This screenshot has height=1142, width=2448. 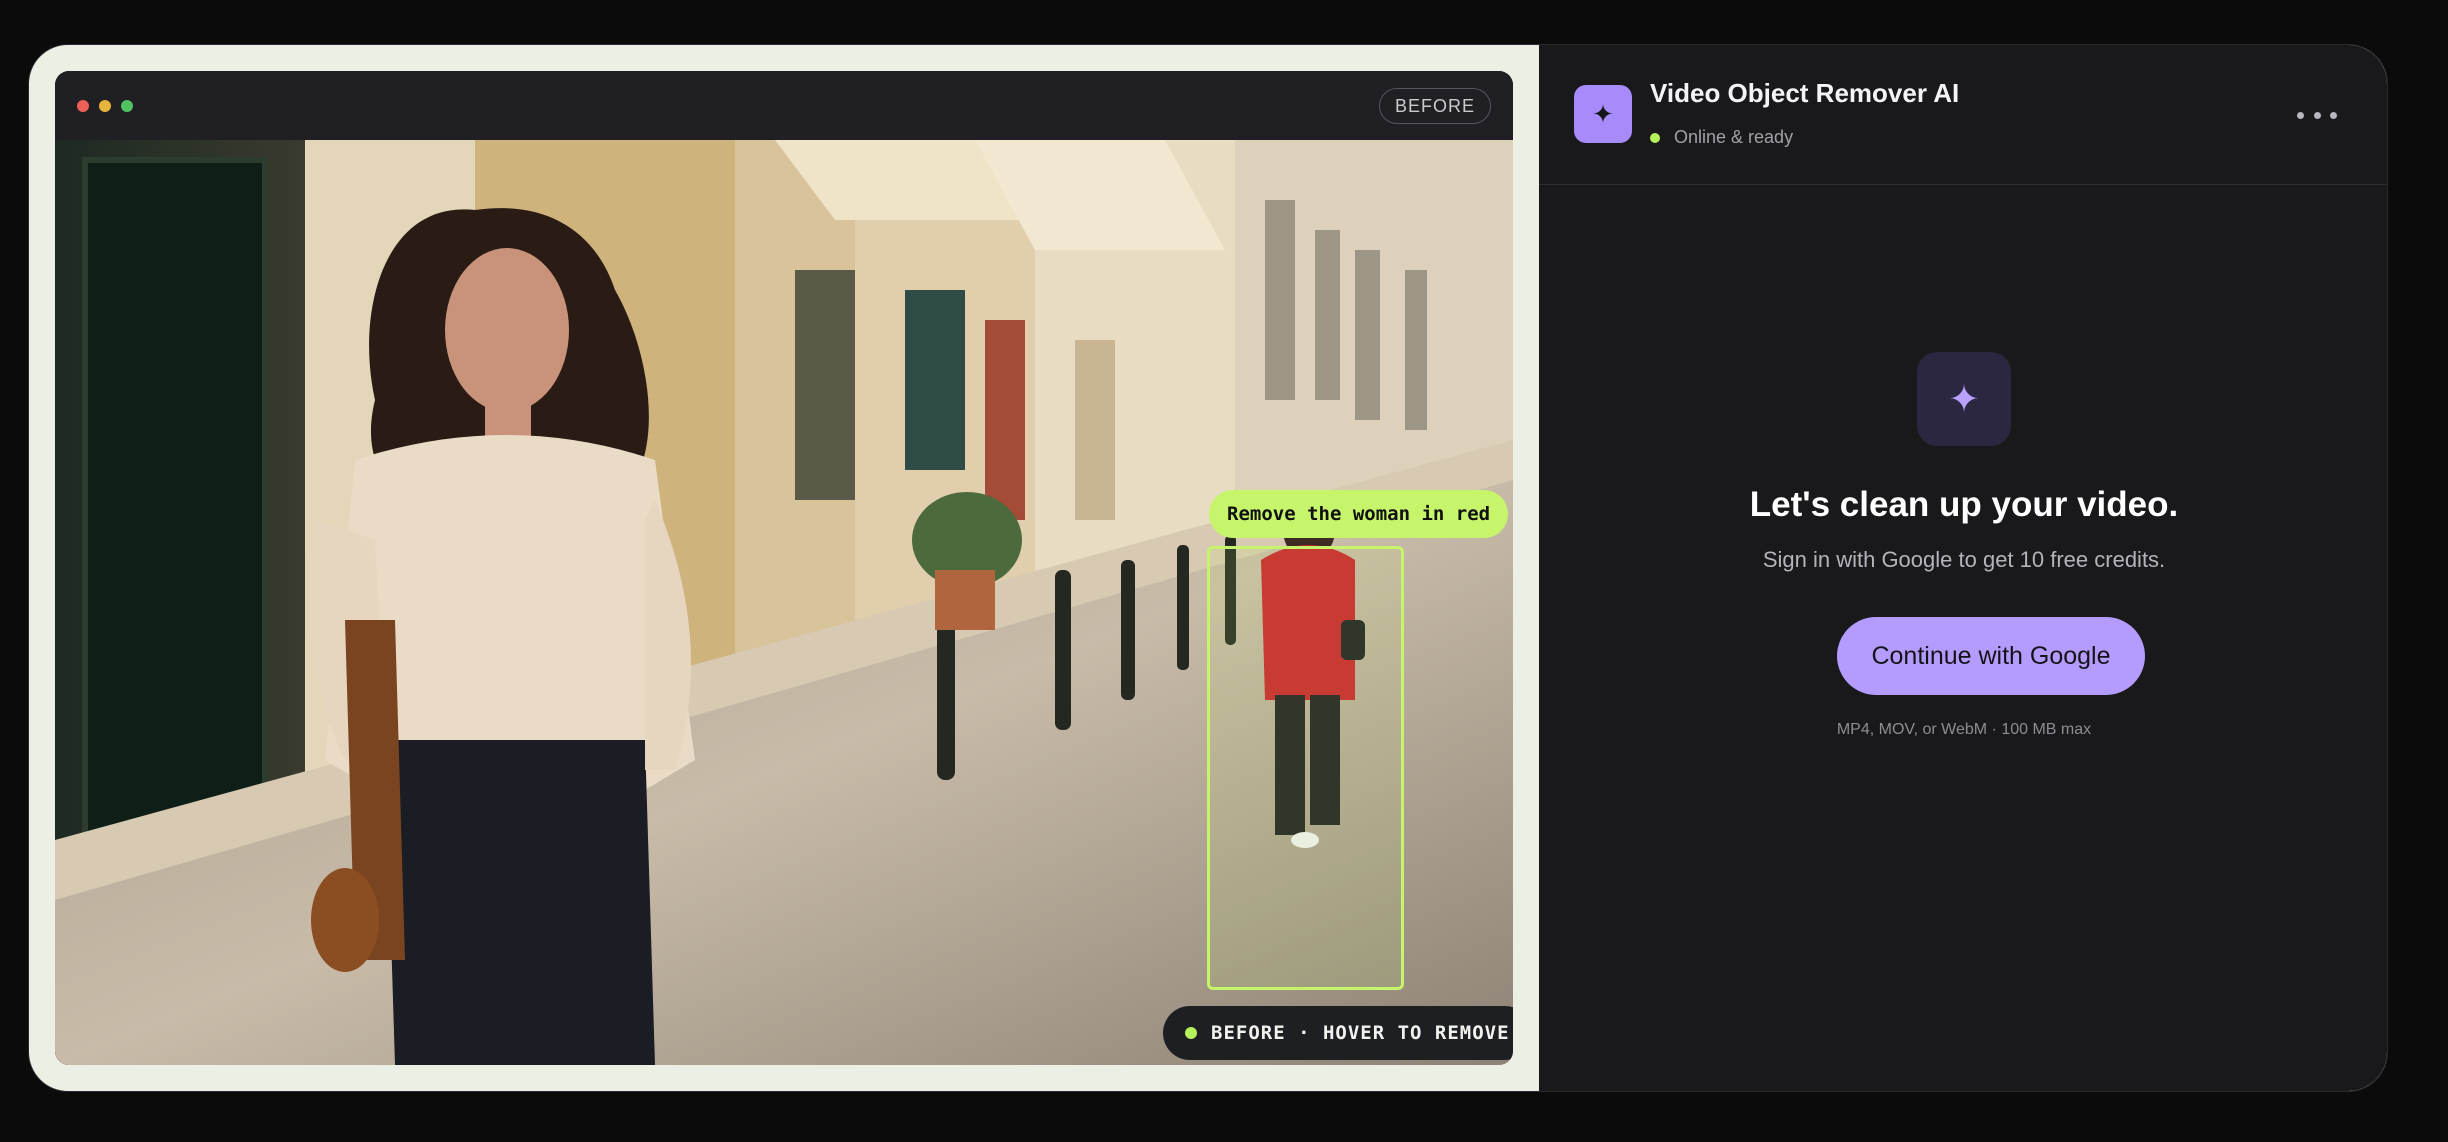 I want to click on before-badge: BEFORE, so click(x=1434, y=106).